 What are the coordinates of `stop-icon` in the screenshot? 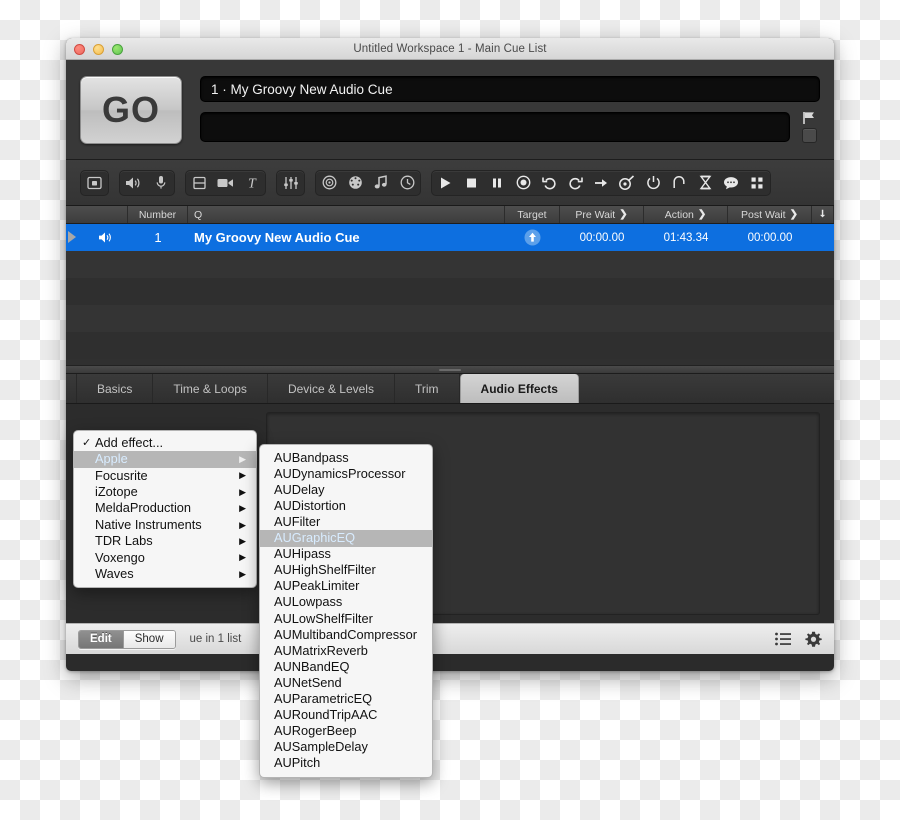 It's located at (471, 183).